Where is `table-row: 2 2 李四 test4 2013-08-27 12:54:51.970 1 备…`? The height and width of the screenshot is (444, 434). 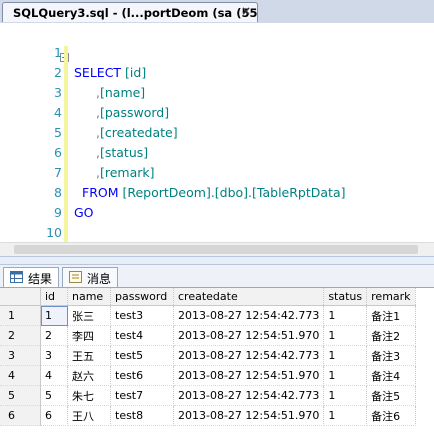 table-row: 2 2 李四 test4 2013-08-27 12:54:51.970 1 备… is located at coordinates (208, 335).